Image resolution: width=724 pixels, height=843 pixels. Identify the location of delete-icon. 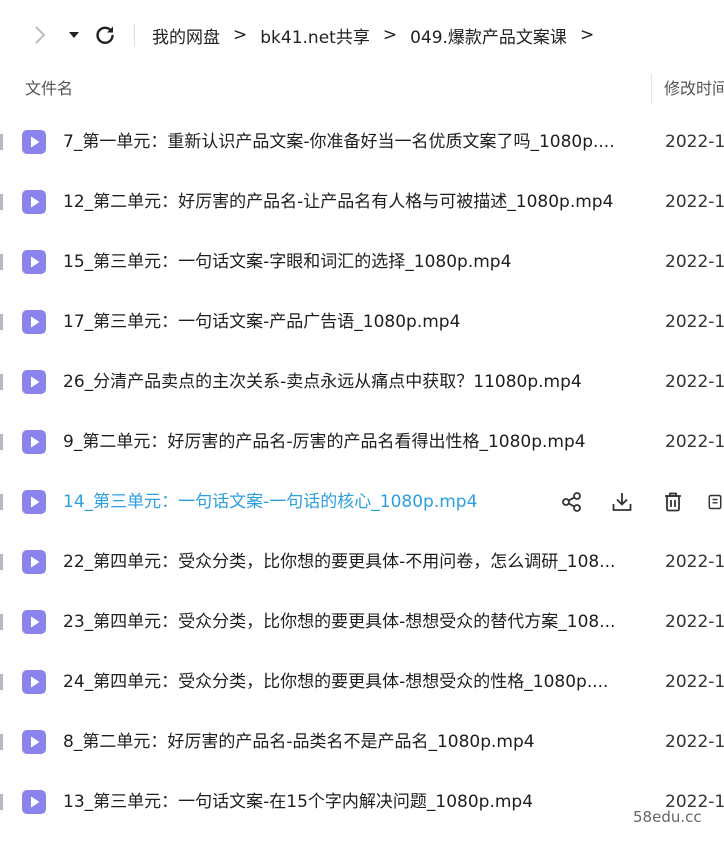
(673, 502).